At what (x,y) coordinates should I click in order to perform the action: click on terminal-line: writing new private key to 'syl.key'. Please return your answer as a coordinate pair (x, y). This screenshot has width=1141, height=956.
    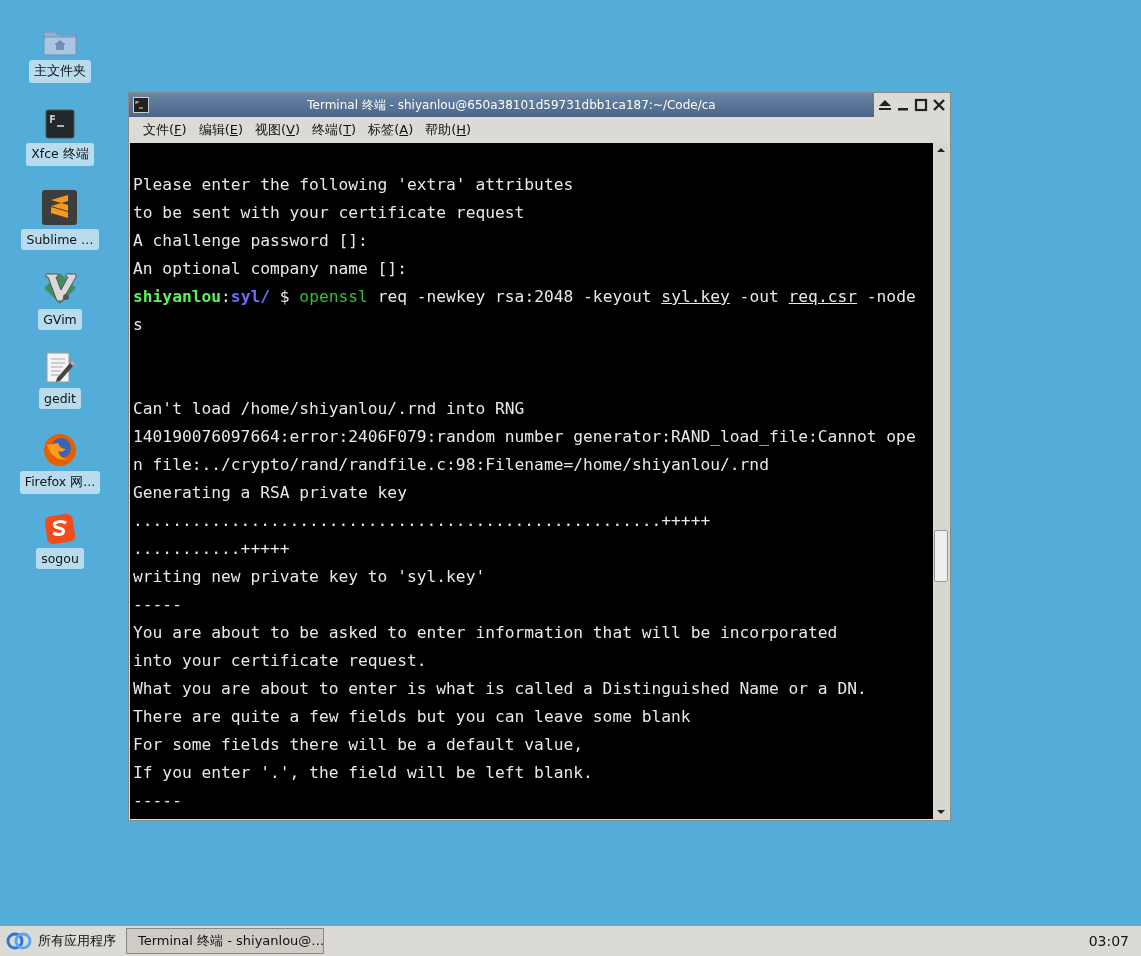
    Looking at the image, I should click on (310, 577).